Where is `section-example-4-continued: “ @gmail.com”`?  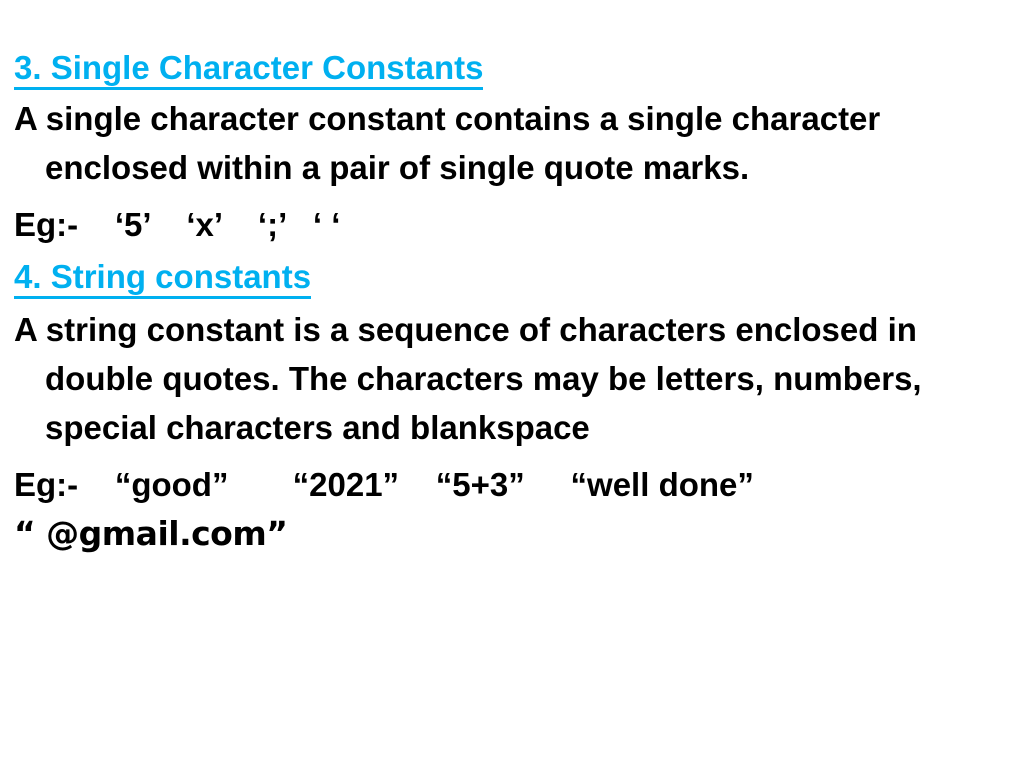
section-example-4-continued: “ @gmail.com” is located at coordinates (151, 533).